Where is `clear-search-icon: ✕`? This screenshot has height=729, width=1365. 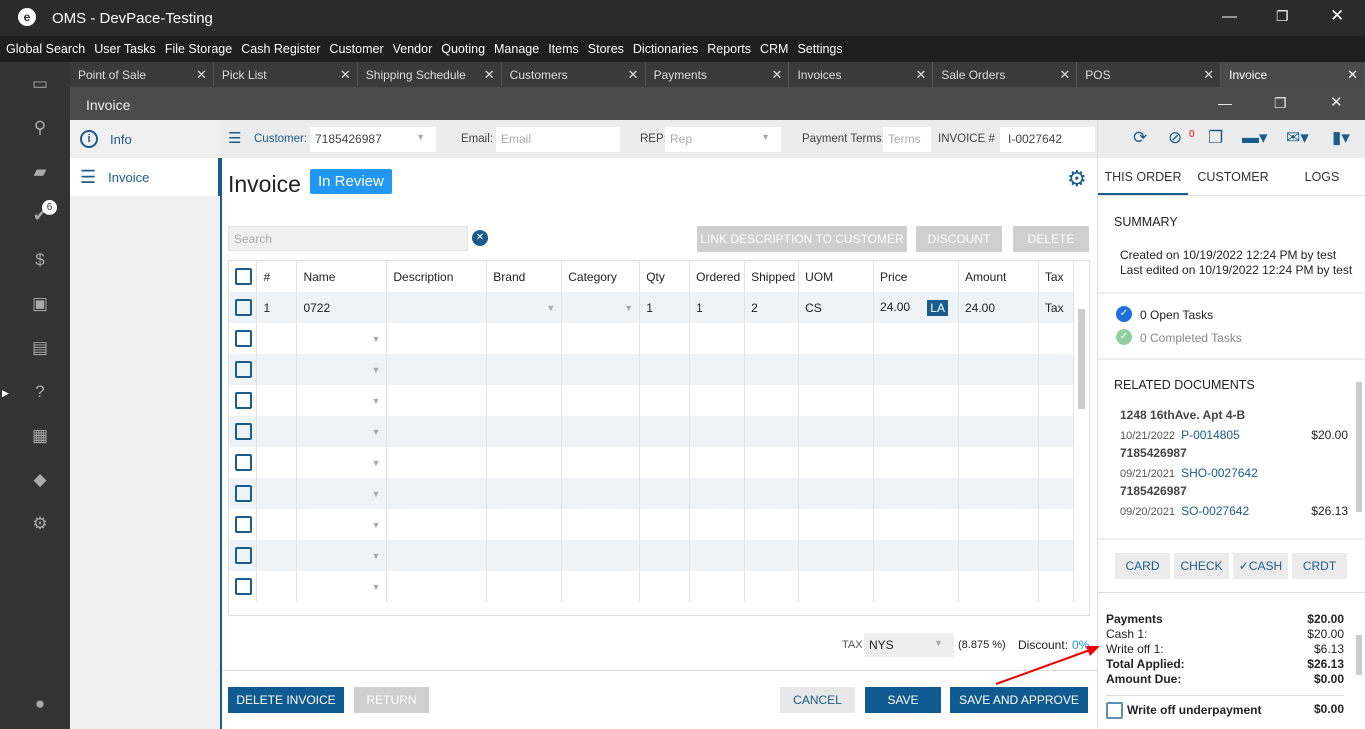
clear-search-icon: ✕ is located at coordinates (480, 238).